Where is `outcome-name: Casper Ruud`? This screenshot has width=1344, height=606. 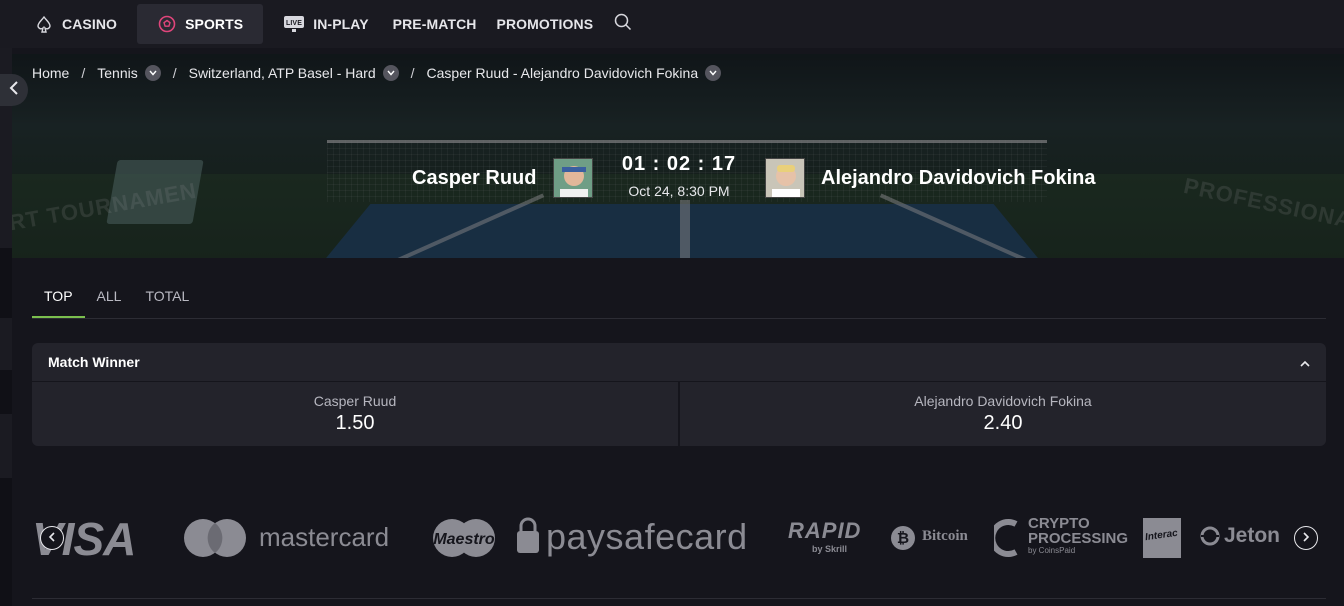
outcome-name: Casper Ruud is located at coordinates (355, 401).